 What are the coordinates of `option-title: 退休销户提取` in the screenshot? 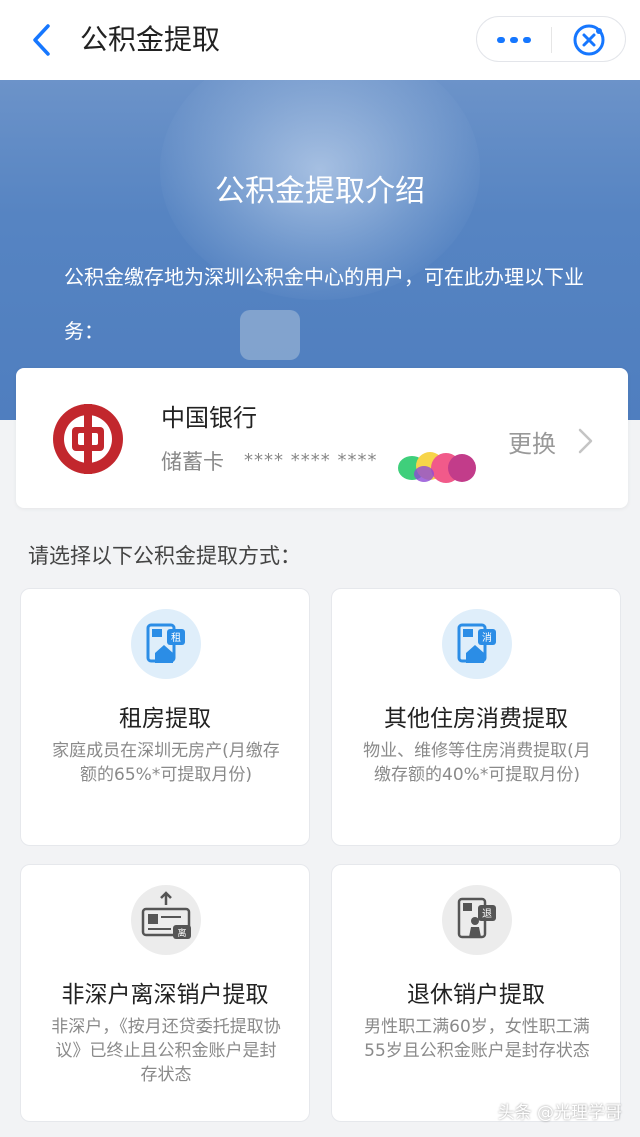 It's located at (476, 995).